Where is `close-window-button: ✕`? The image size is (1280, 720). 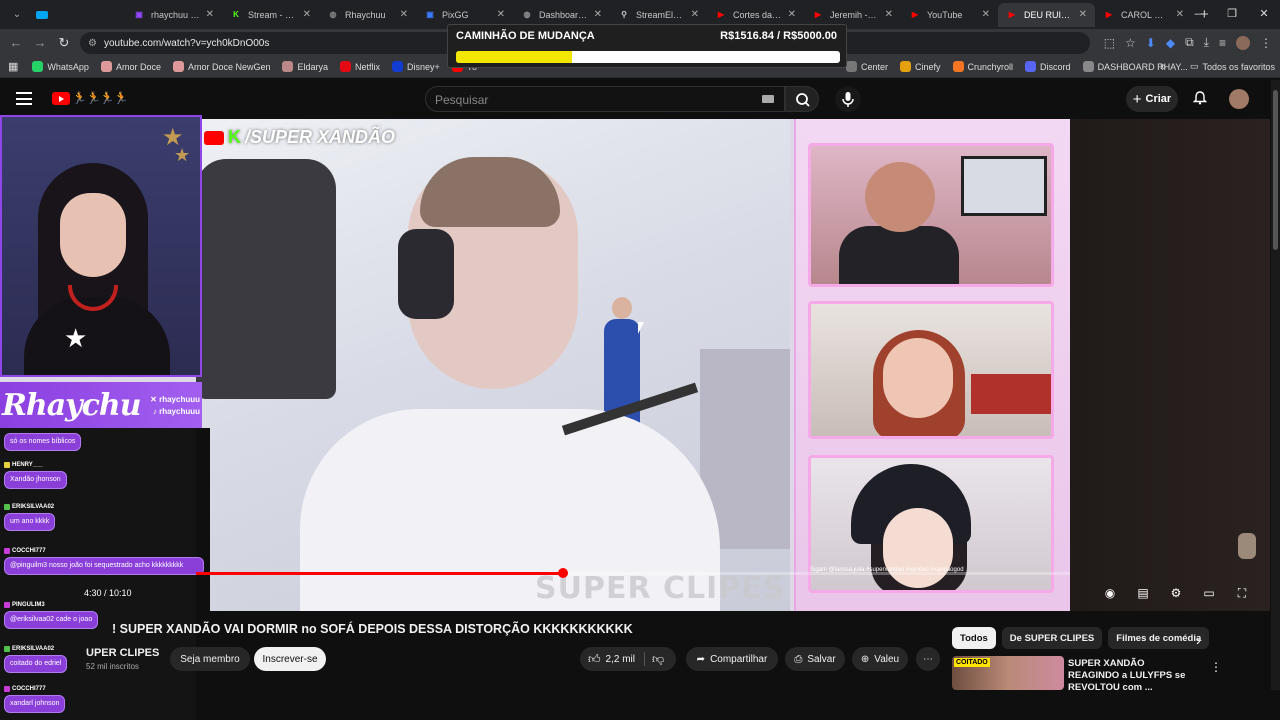 close-window-button: ✕ is located at coordinates (1264, 14).